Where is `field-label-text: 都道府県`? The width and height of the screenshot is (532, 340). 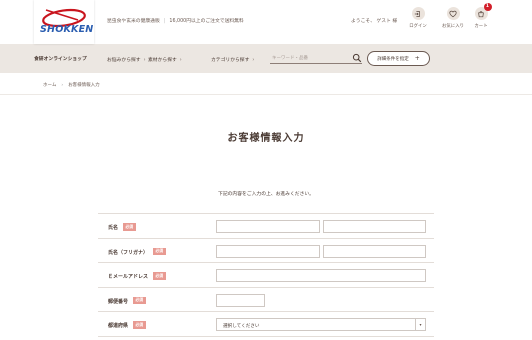 field-label-text: 都道府県 is located at coordinates (118, 325).